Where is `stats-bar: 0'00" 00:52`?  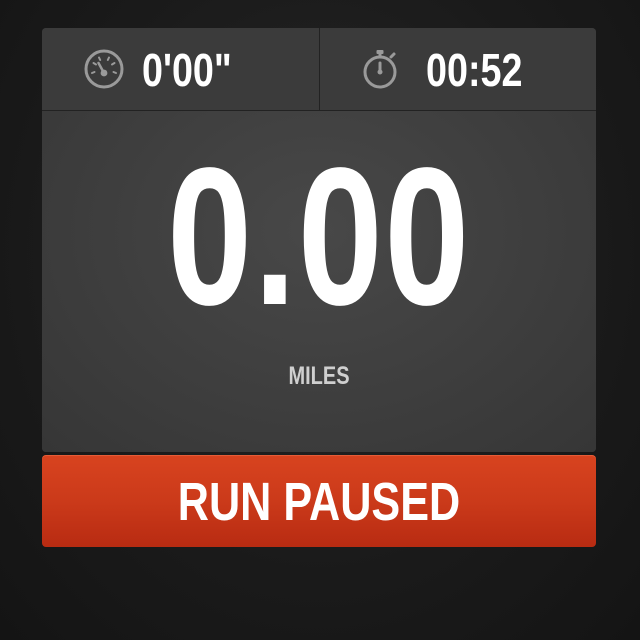 stats-bar: 0'00" 00:52 is located at coordinates (319, 69).